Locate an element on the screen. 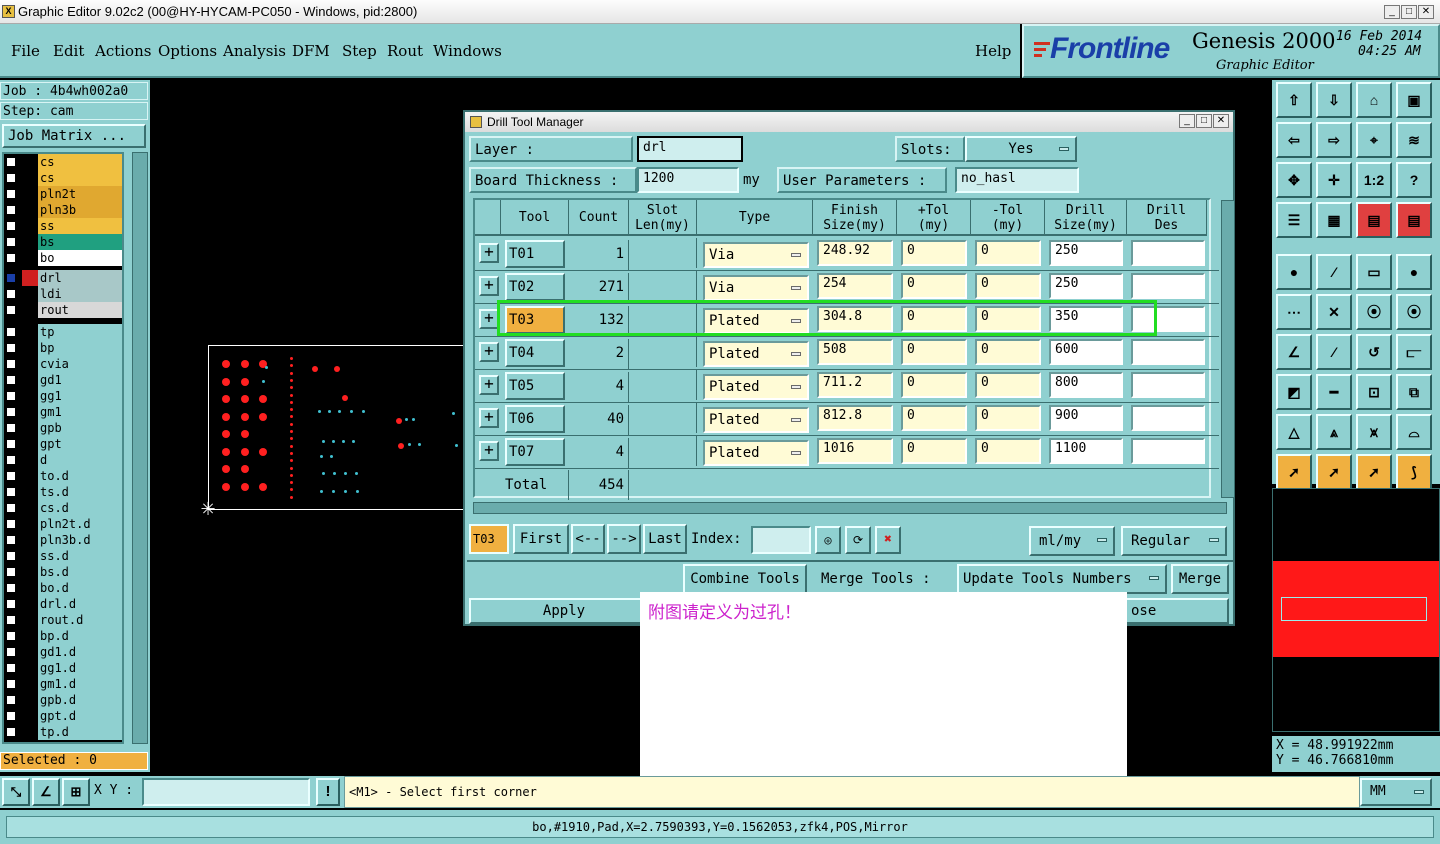 This screenshot has width=1440, height=844. segment-icon: ━ is located at coordinates (1334, 392).